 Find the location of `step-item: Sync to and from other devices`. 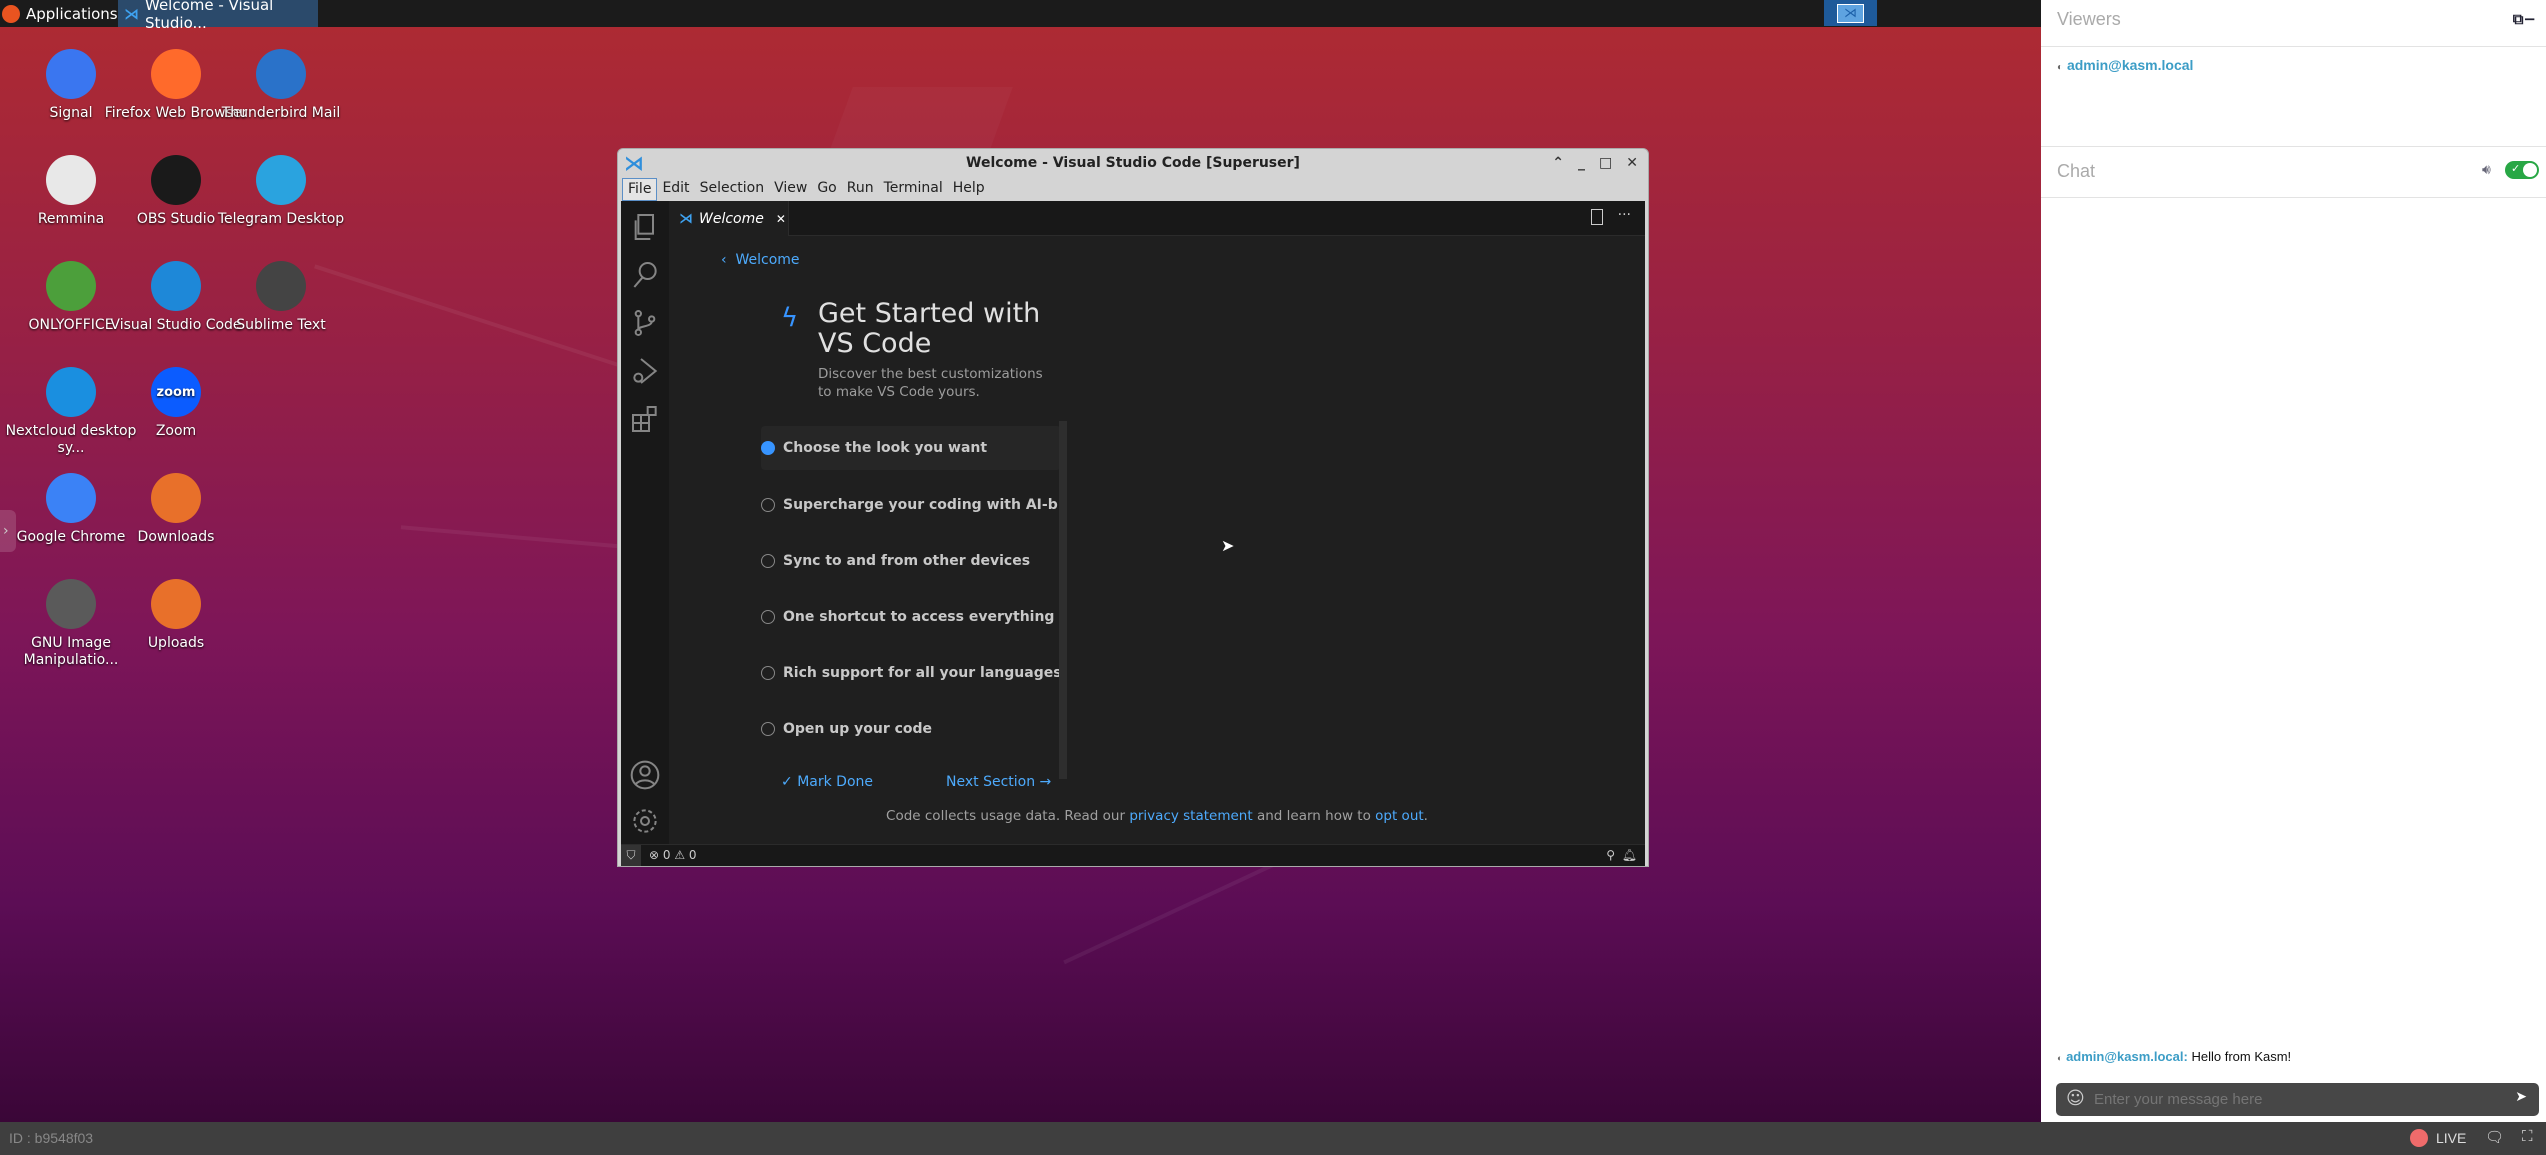

step-item: Sync to and from other devices is located at coordinates (911, 561).